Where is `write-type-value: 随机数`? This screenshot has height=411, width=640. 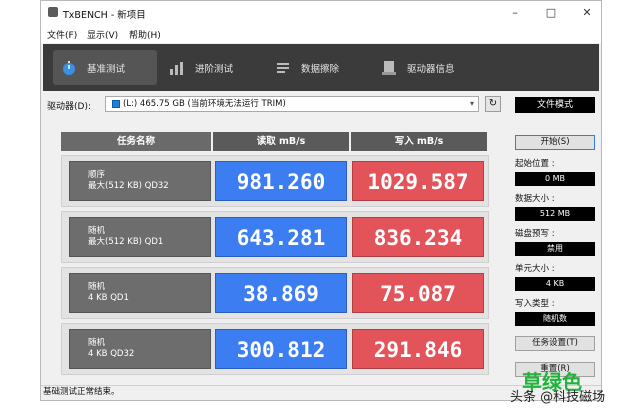 write-type-value: 随机数 is located at coordinates (555, 319).